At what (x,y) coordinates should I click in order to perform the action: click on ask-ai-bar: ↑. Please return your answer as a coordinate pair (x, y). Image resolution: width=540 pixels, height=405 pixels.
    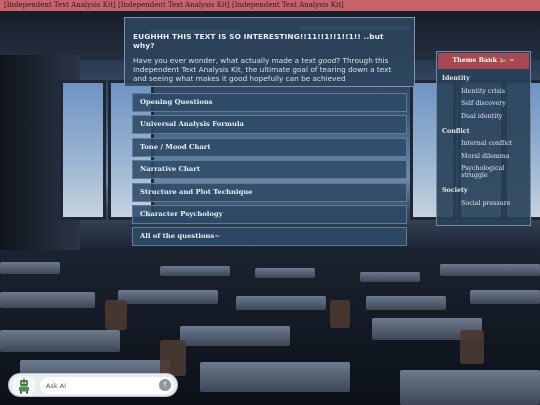
    Looking at the image, I should click on (93, 385).